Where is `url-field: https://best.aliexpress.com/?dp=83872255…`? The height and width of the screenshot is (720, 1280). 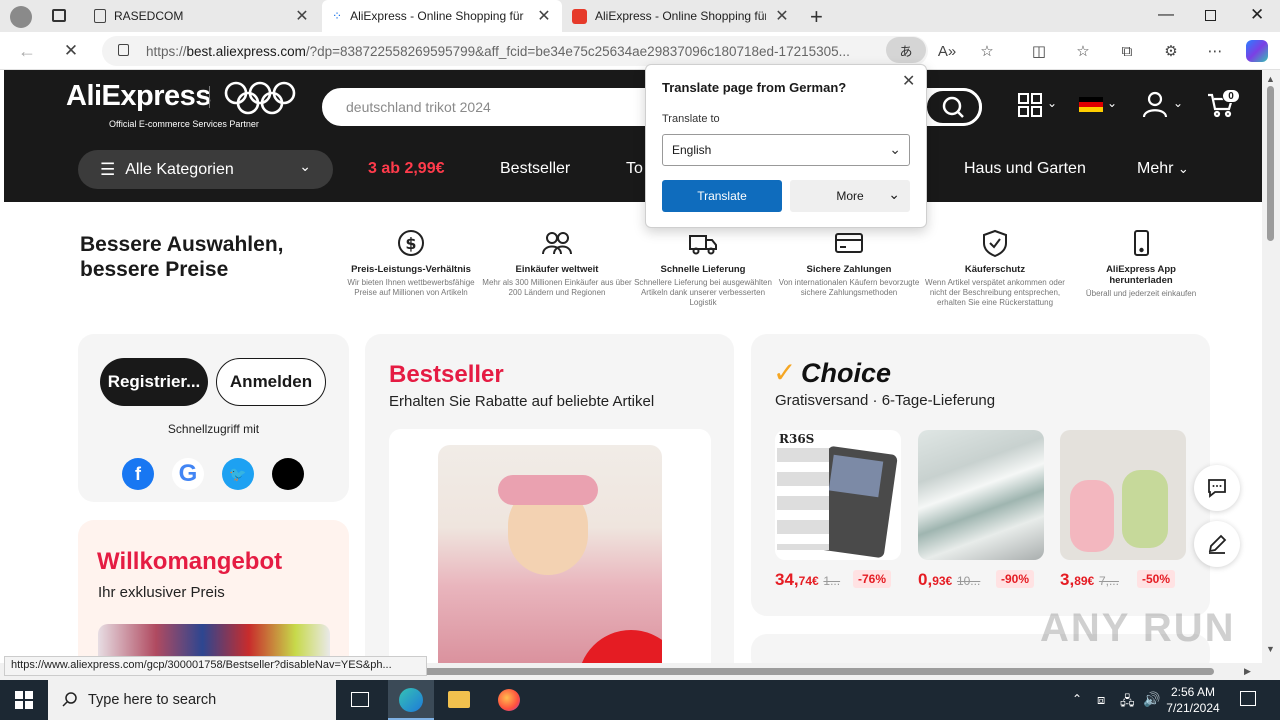 url-field: https://best.aliexpress.com/?dp=83872255… is located at coordinates (515, 51).